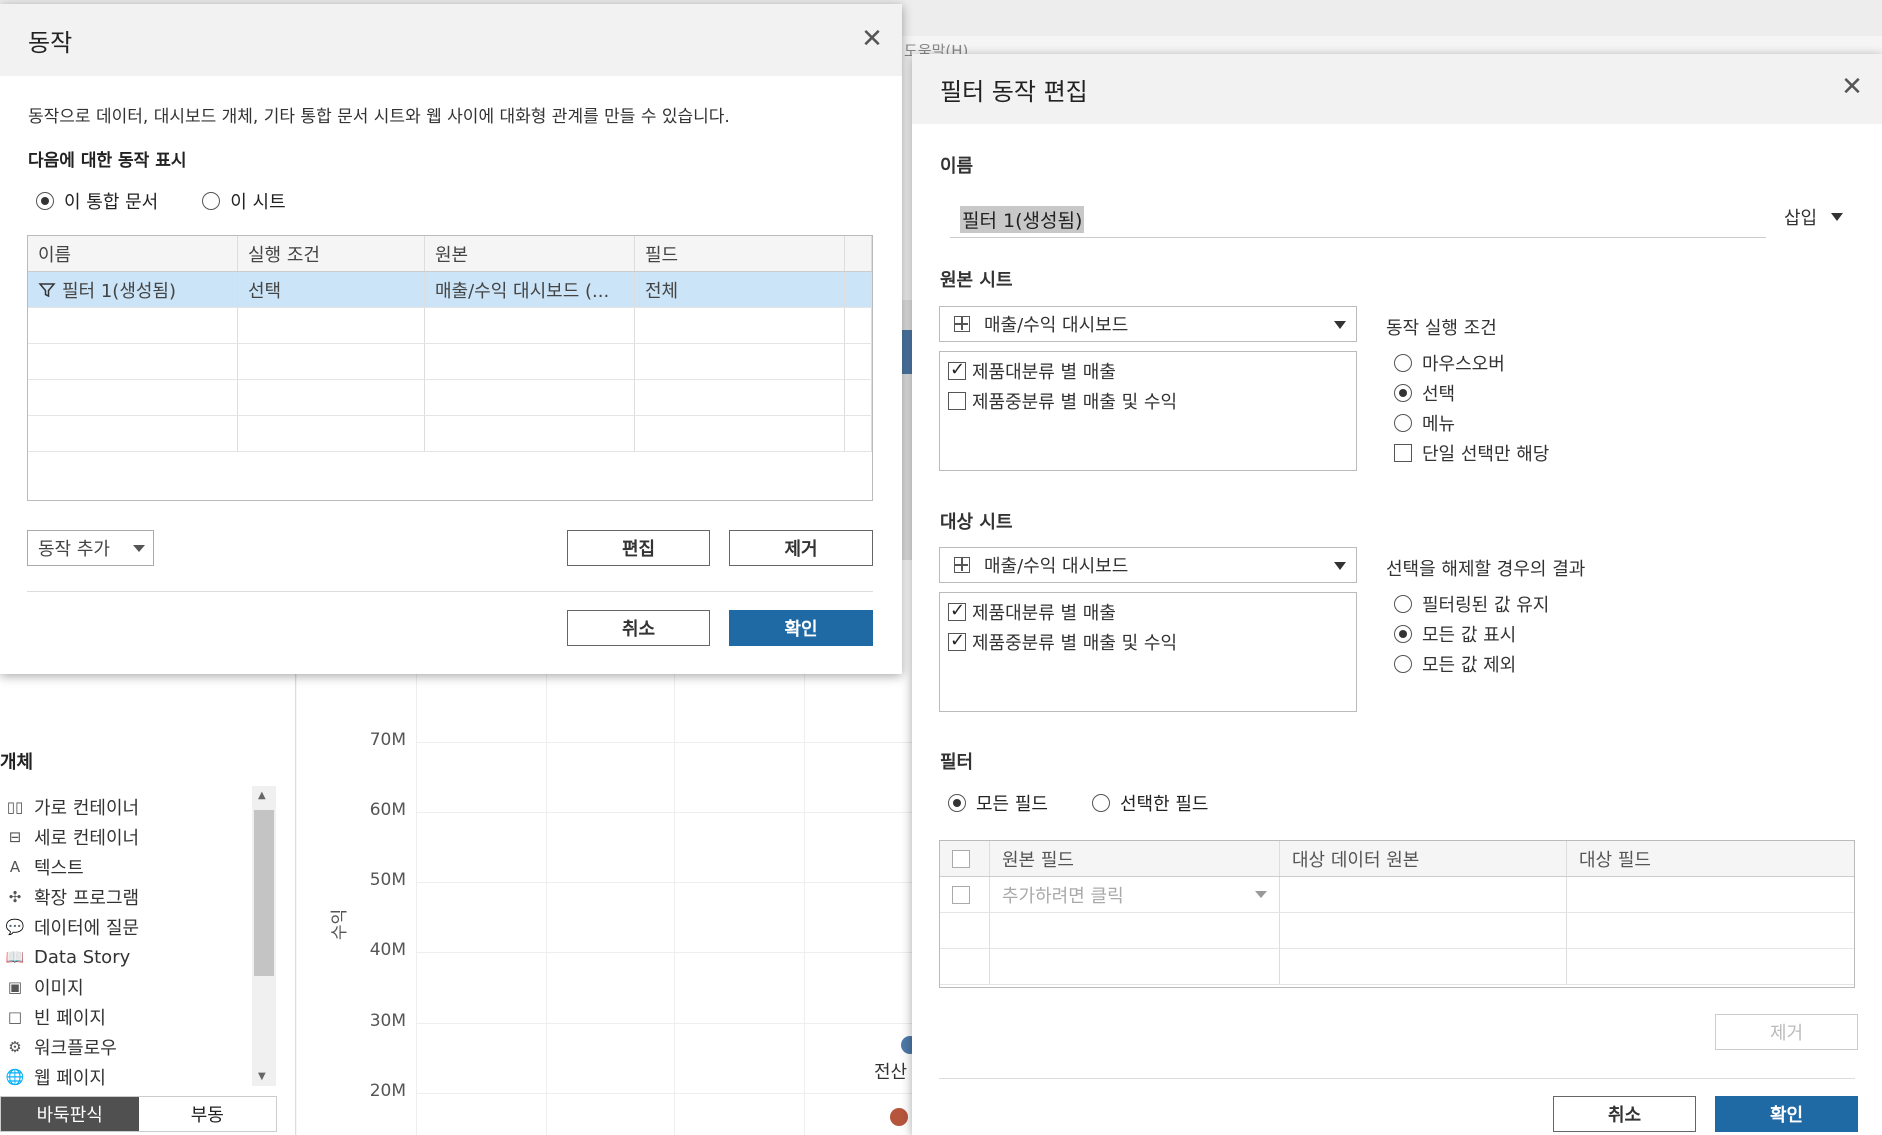 The width and height of the screenshot is (1882, 1135). Describe the element at coordinates (801, 548) in the screenshot. I see `remove-button: 제거` at that location.